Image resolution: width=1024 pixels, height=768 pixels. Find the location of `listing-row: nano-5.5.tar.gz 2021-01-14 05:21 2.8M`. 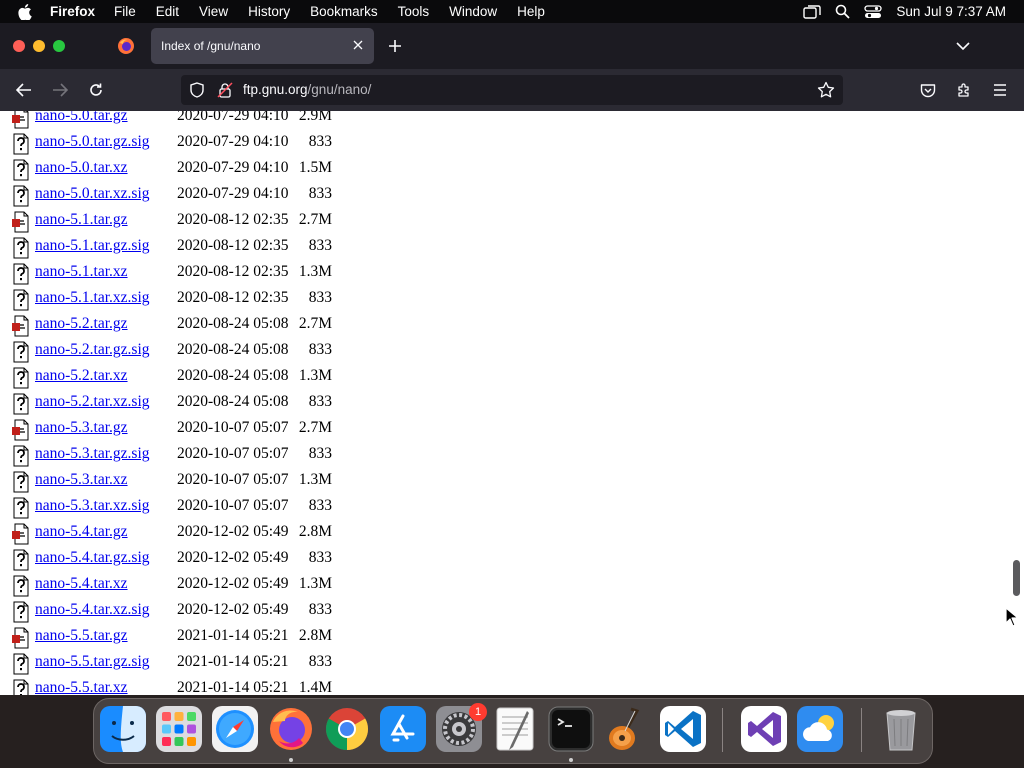

listing-row: nano-5.5.tar.gz 2021-01-14 05:21 2.8M is located at coordinates (180, 637).